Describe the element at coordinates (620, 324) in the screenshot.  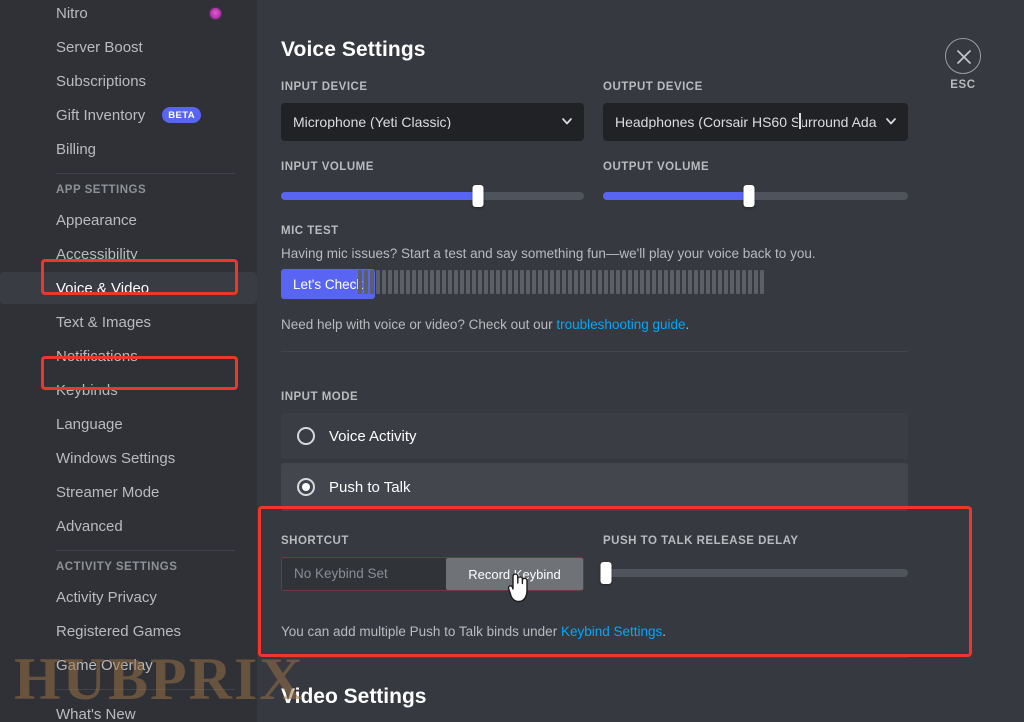
I see `troubleshooting-guide-link: troubleshooting guide` at that location.